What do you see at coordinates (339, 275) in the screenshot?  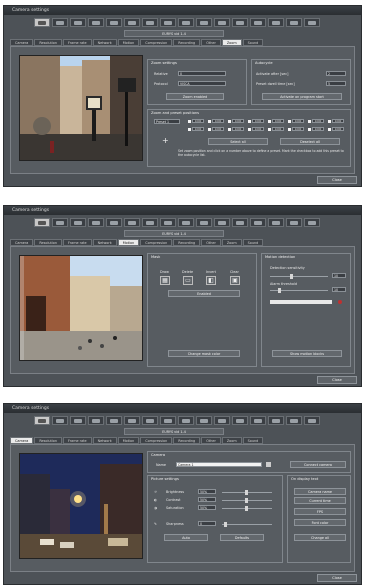 I see `sensitivity-value: 10` at bounding box center [339, 275].